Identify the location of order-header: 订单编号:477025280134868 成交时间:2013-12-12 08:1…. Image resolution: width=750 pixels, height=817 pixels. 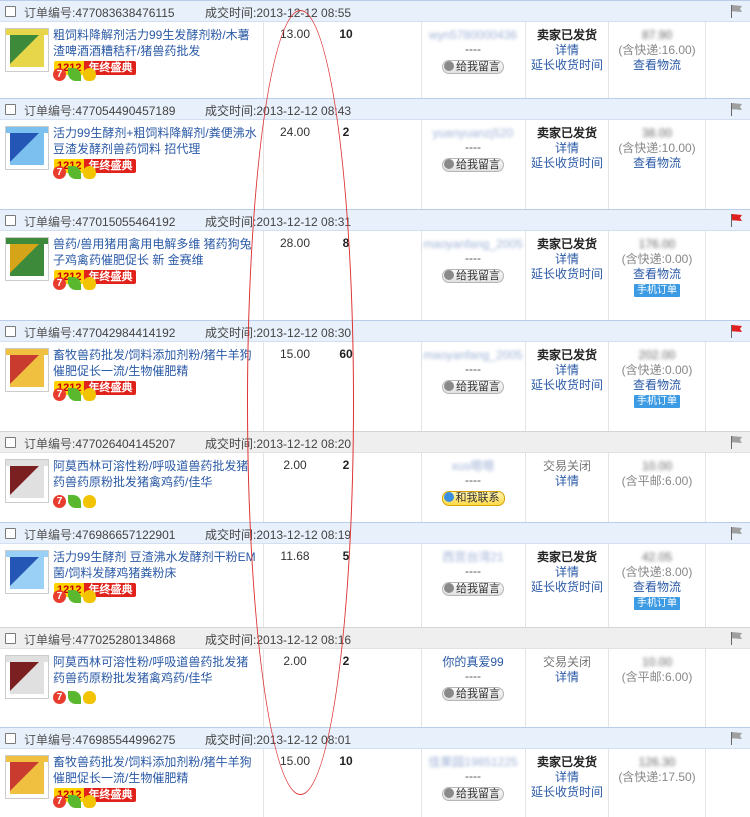
(375, 638).